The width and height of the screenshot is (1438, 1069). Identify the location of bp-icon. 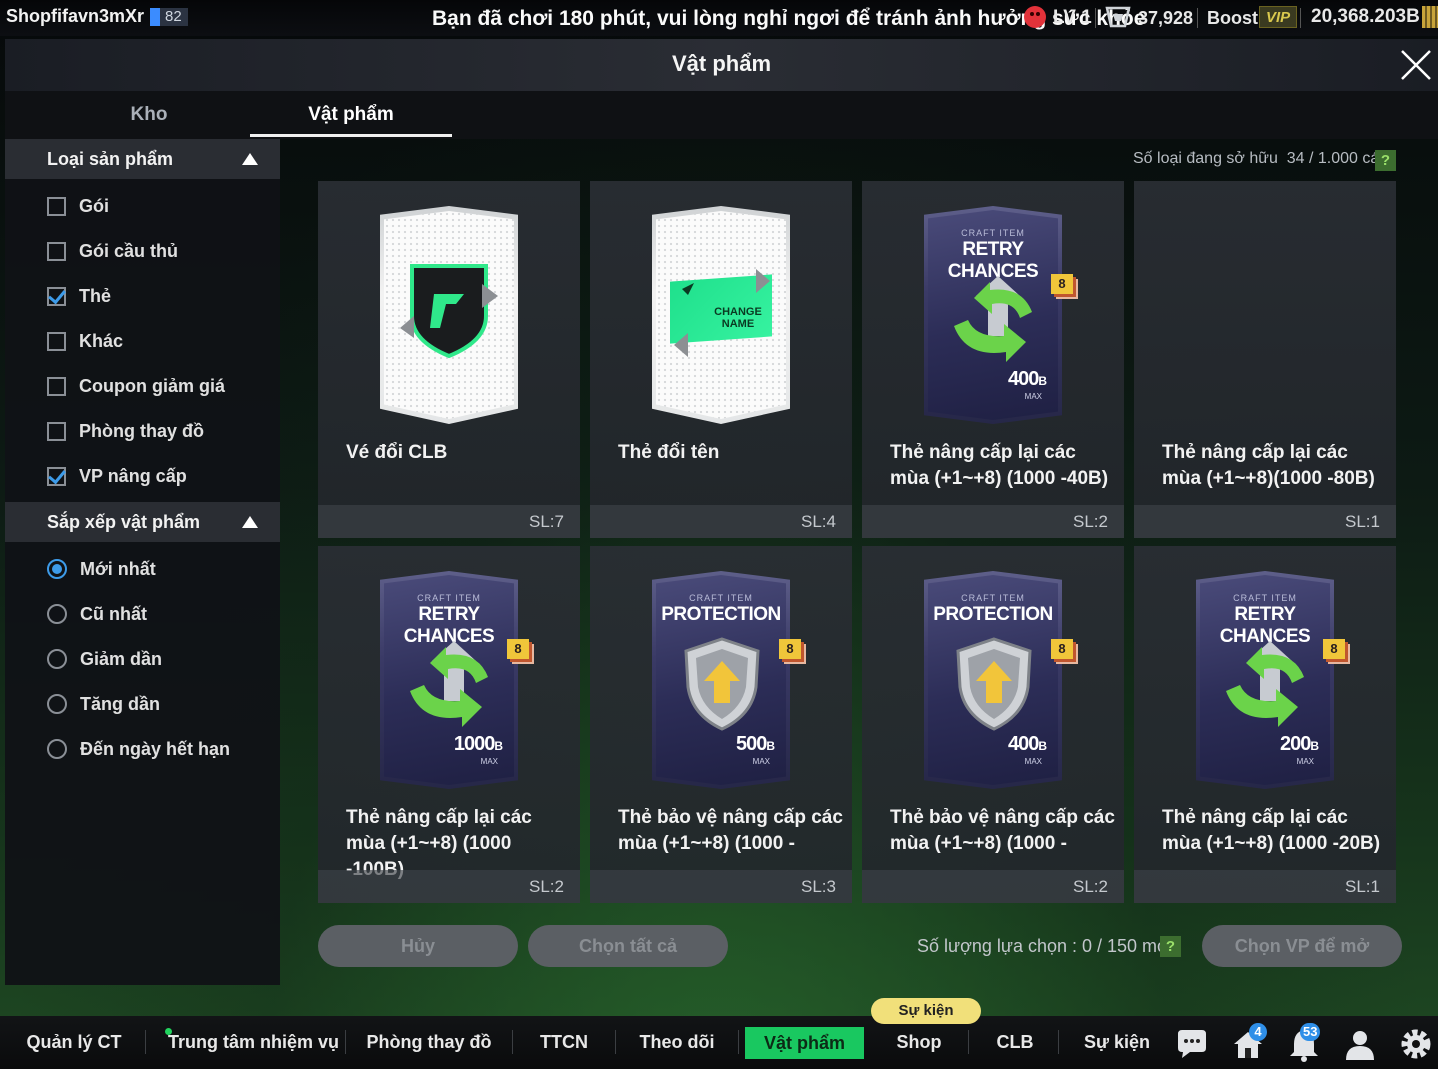
(1430, 17).